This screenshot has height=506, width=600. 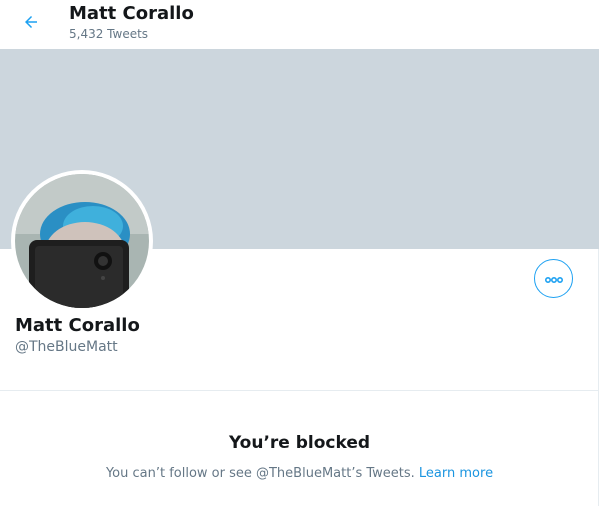 I want to click on avatar, so click(x=82, y=241).